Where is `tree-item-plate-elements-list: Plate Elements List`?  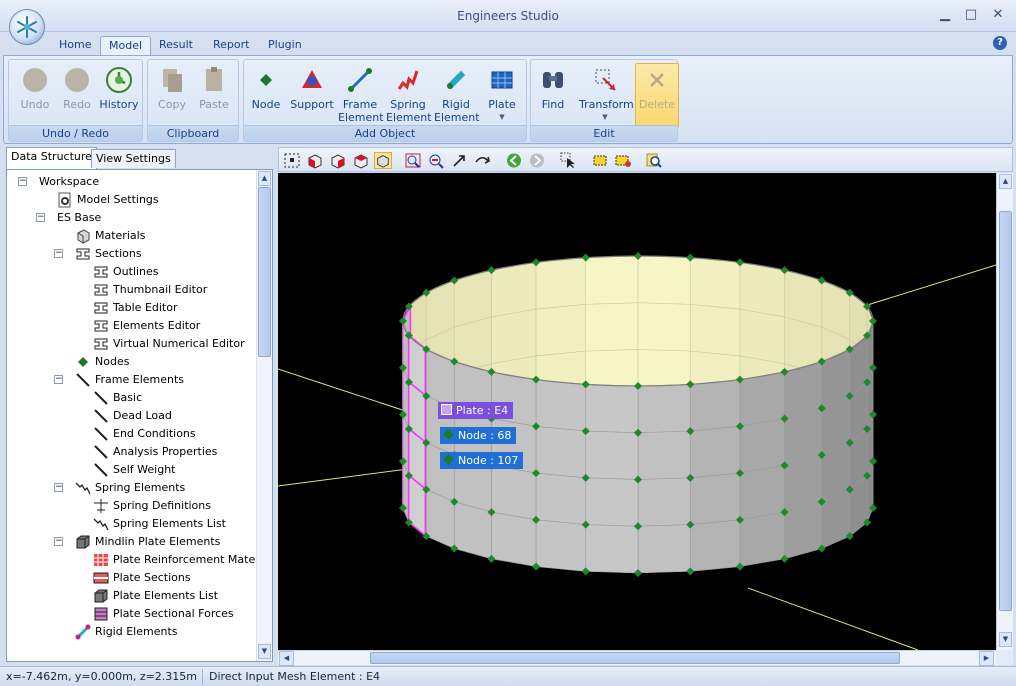
tree-item-plate-elements-list: Plate Elements List is located at coordinates (155, 596).